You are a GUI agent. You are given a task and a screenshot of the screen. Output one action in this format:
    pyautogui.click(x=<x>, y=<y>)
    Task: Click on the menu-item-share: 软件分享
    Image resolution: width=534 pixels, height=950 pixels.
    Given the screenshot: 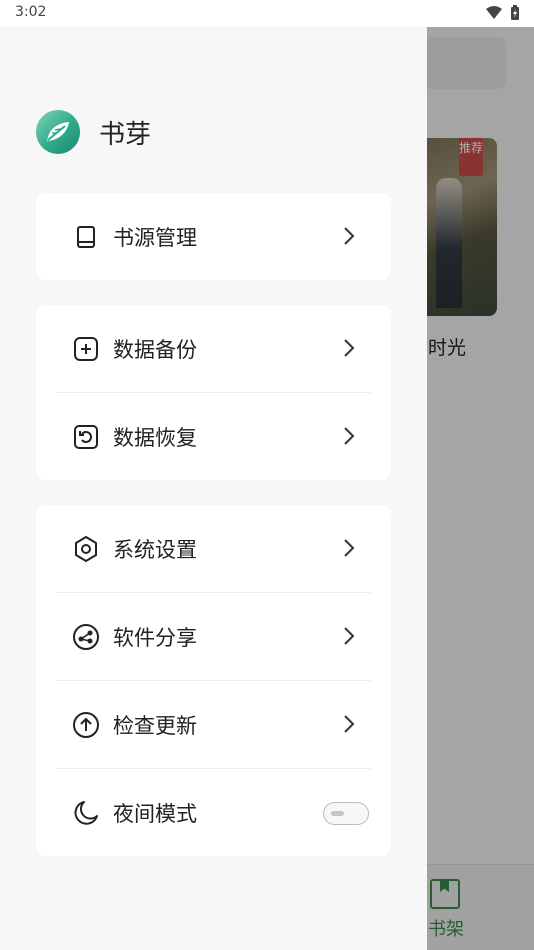 What is the action you would take?
    pyautogui.click(x=213, y=636)
    